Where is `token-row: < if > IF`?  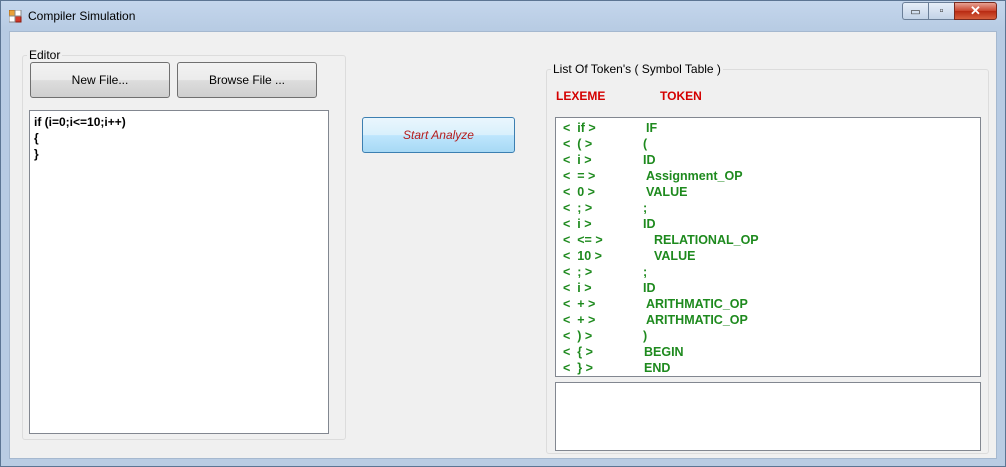
token-row: < if > IF is located at coordinates (768, 128).